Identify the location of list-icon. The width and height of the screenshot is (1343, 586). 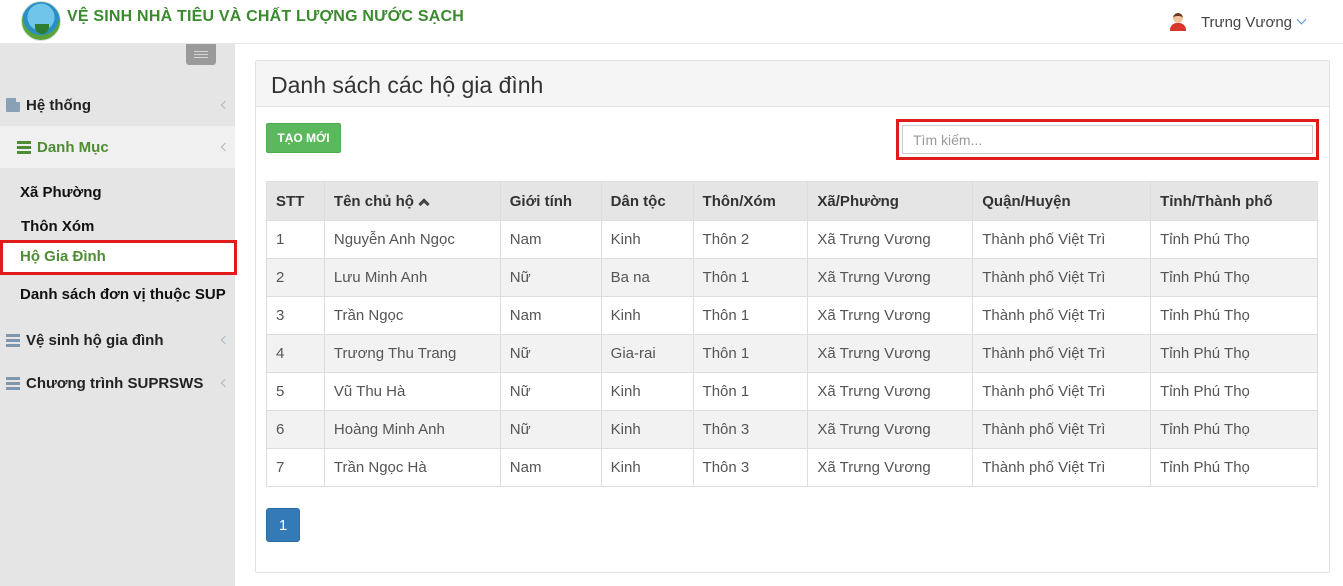
(24, 147).